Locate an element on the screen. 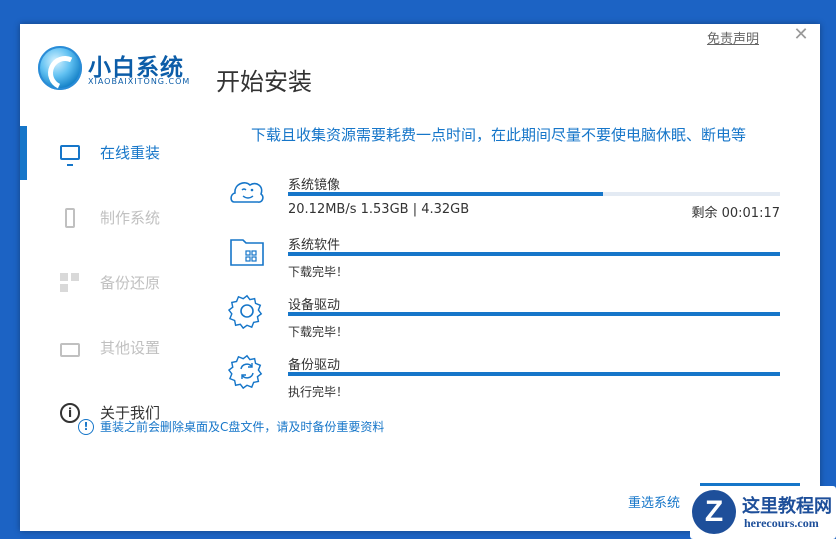 The height and width of the screenshot is (539, 836). software-folder-icon is located at coordinates (247, 252).